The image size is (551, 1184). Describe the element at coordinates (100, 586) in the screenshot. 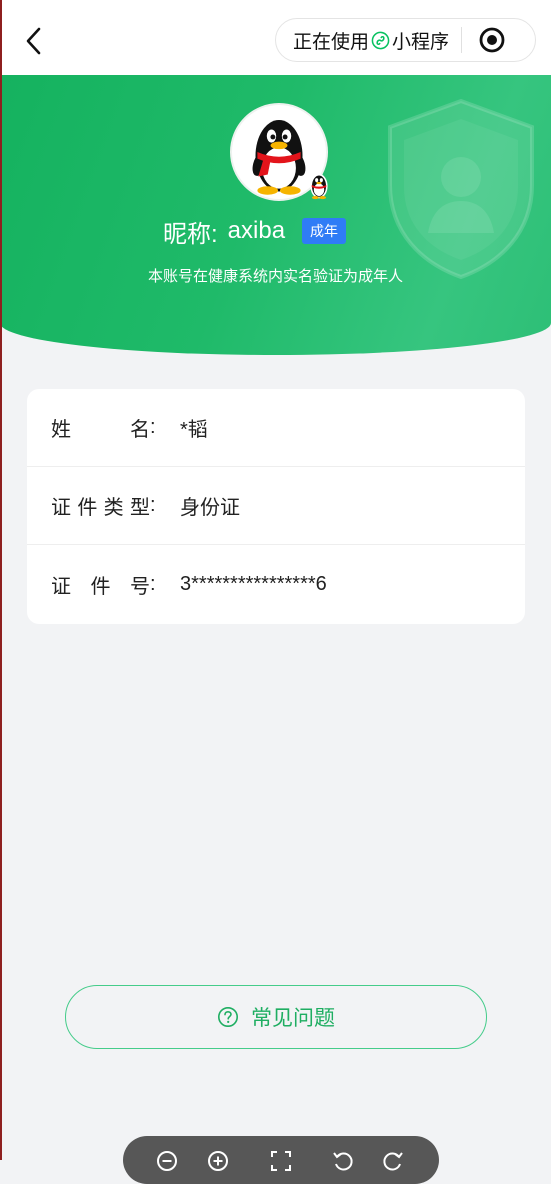

I see `identity-label: 证件号` at that location.